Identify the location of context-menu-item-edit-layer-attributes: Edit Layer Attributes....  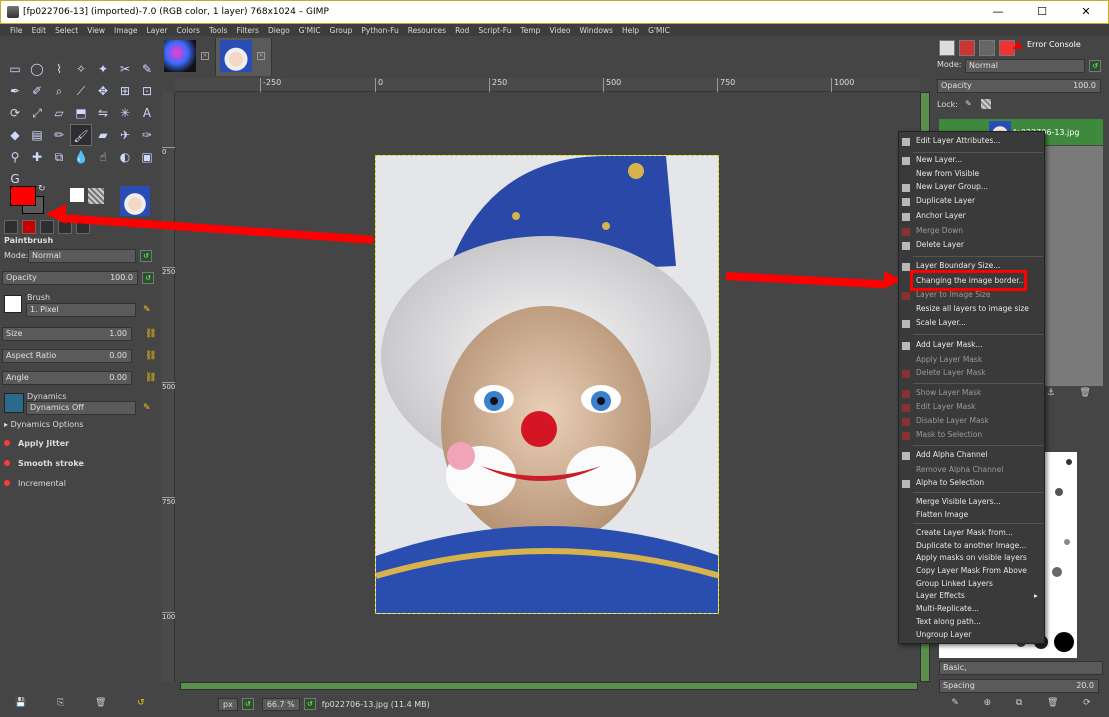
(958, 142).